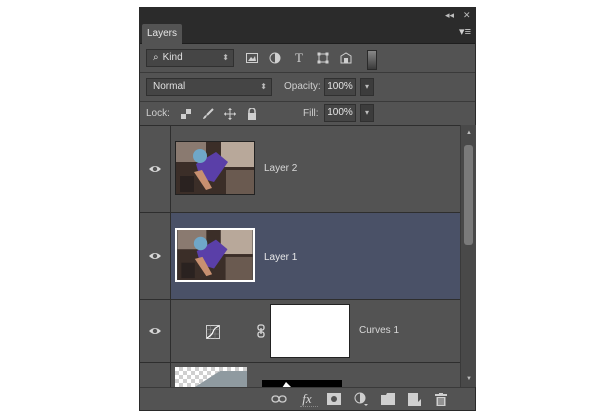 This screenshot has width=600, height=418. Describe the element at coordinates (469, 133) in the screenshot. I see `scroll-up-icon: ▲` at that location.